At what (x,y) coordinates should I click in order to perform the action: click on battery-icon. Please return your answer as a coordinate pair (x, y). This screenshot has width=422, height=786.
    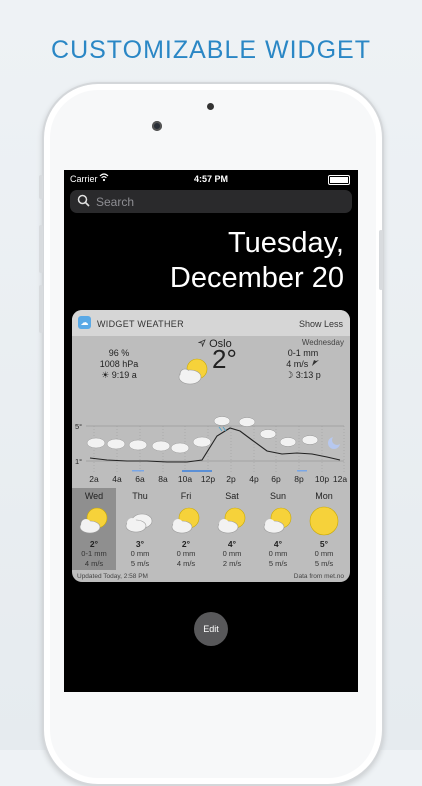
    Looking at the image, I should click on (339, 180).